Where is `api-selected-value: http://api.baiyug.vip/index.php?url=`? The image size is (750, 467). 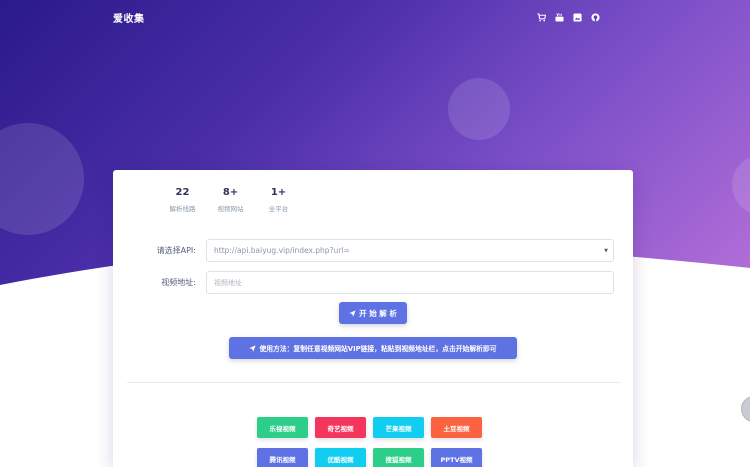 api-selected-value: http://api.baiyug.vip/index.php?url= is located at coordinates (282, 250).